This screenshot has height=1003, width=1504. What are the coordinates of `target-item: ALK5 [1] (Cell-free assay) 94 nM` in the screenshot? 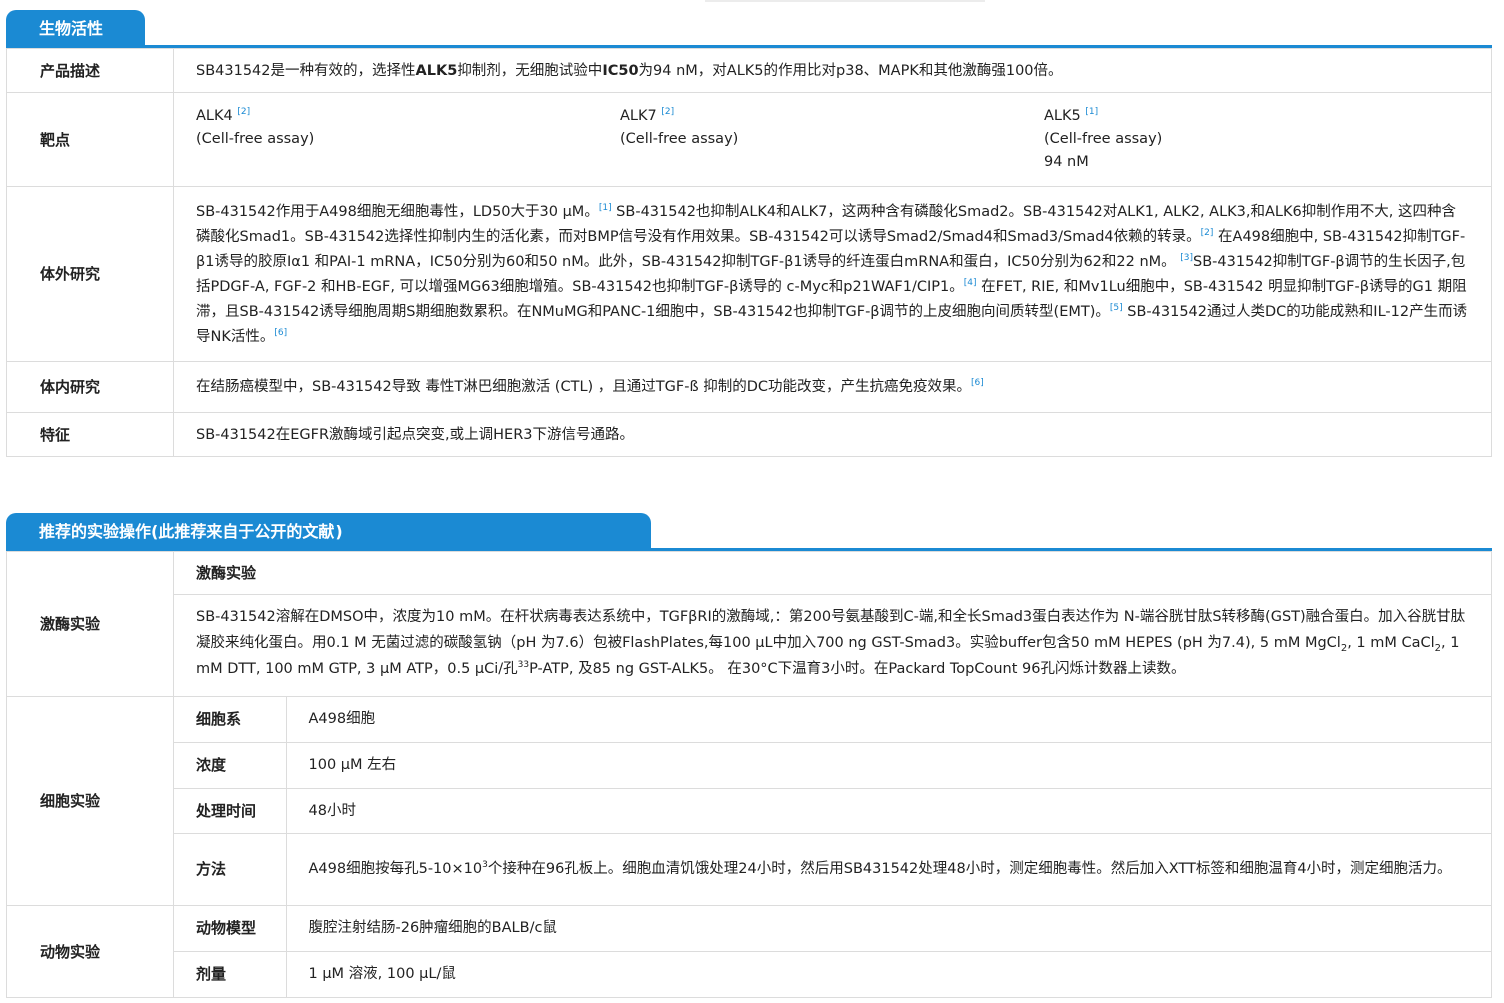 It's located at (1103, 138).